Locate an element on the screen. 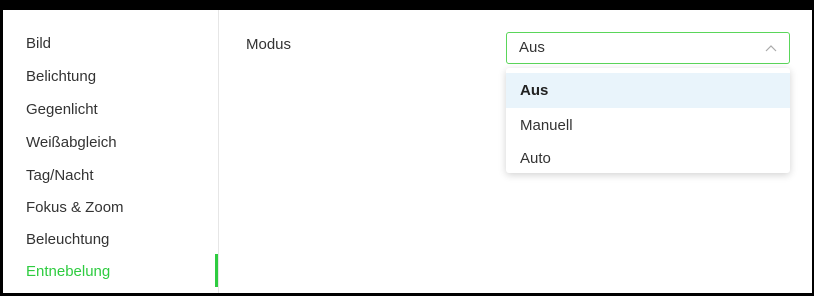 The width and height of the screenshot is (814, 296). option-aus: Aus is located at coordinates (648, 90).